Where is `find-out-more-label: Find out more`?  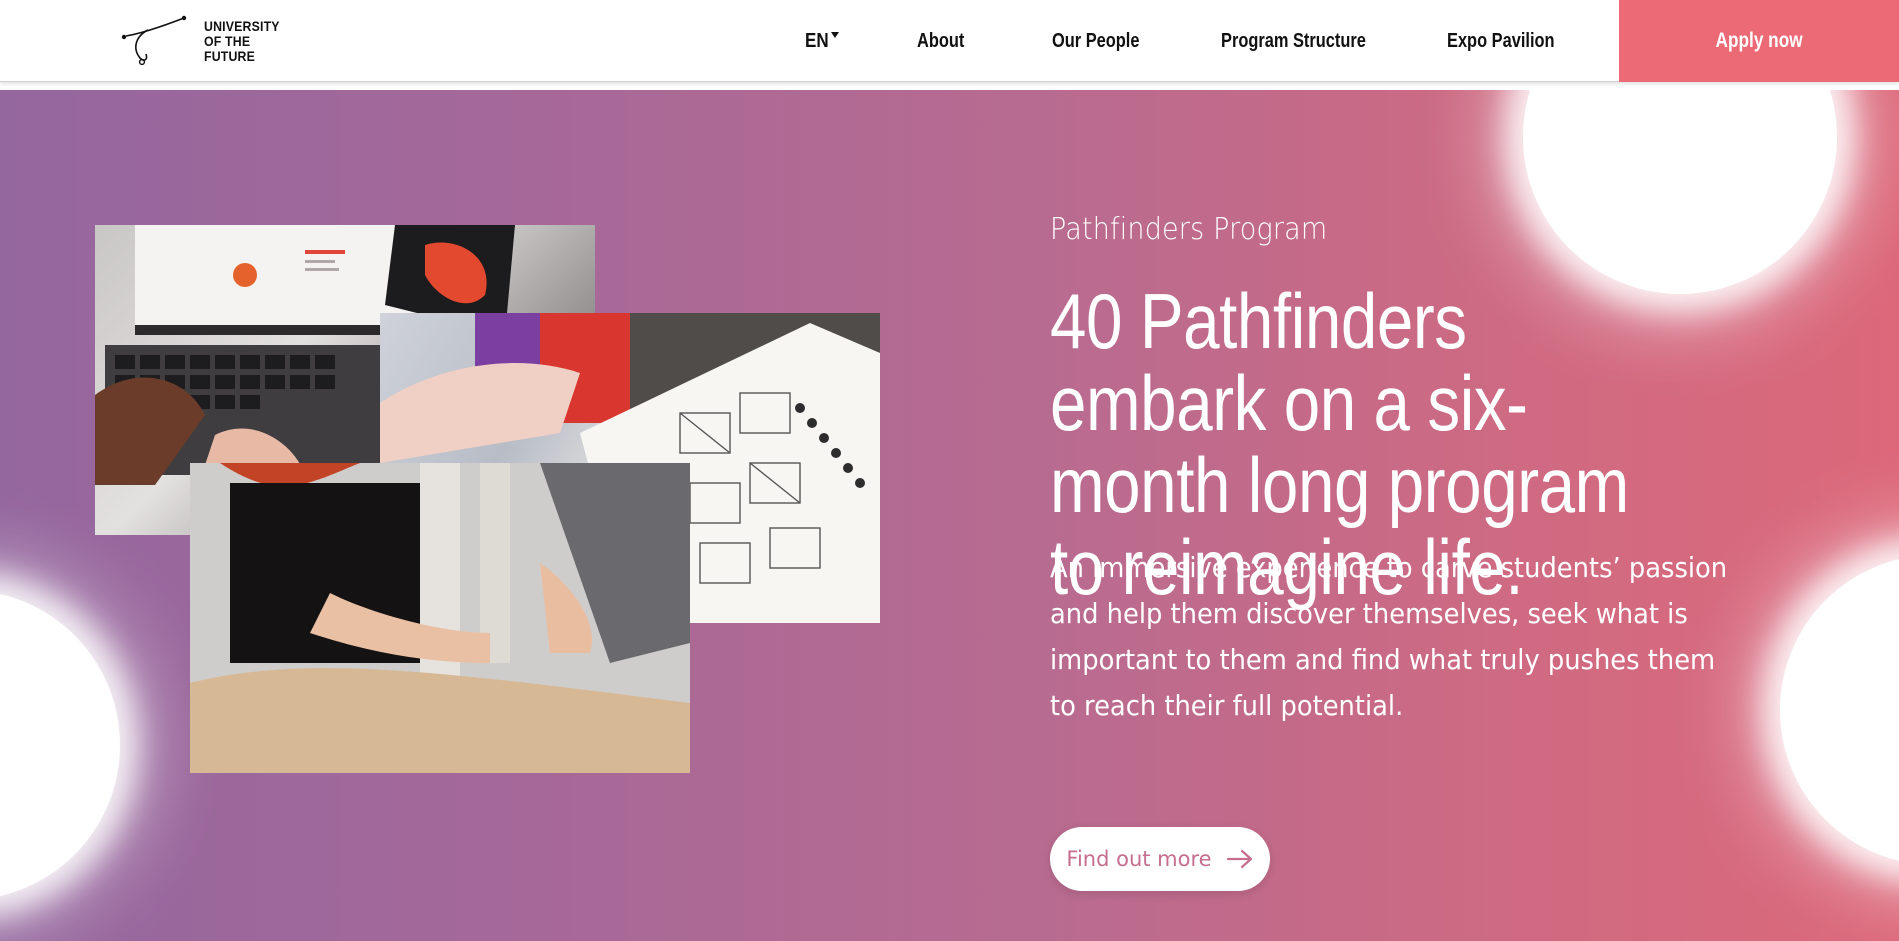 find-out-more-label: Find out more is located at coordinates (1139, 859).